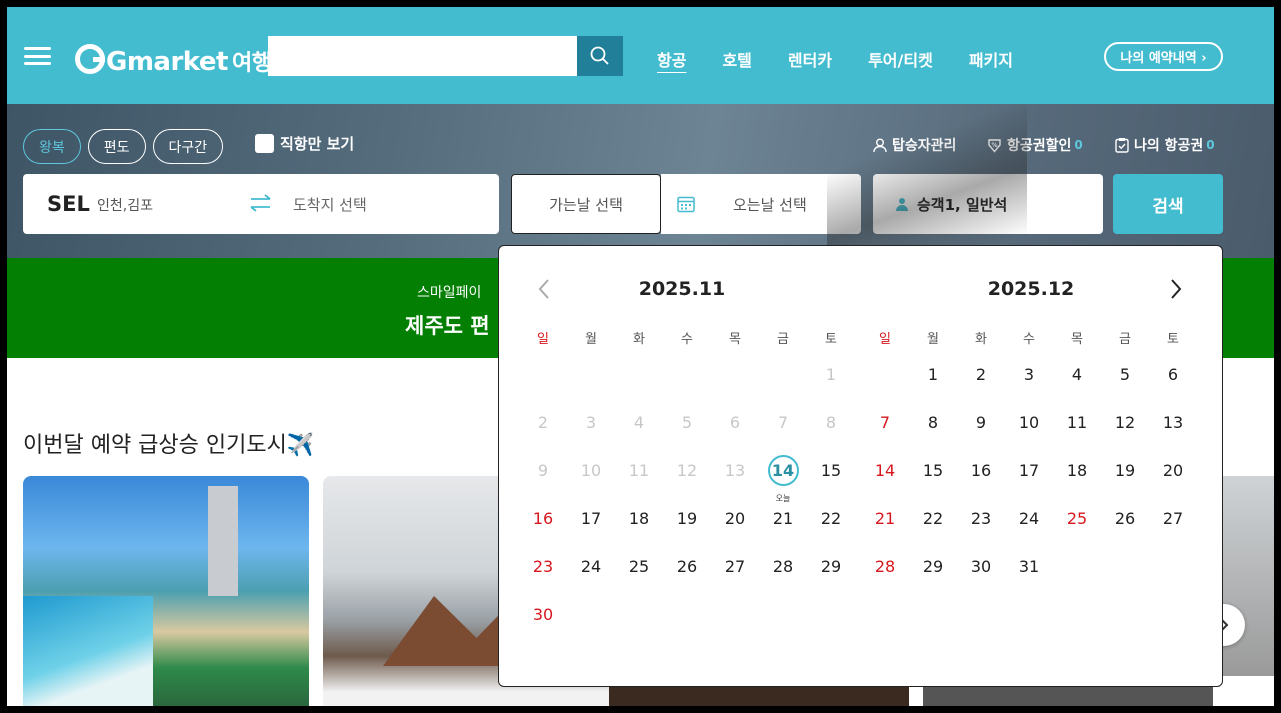  What do you see at coordinates (933, 388) in the screenshot?
I see `calendar-day: 1` at bounding box center [933, 388].